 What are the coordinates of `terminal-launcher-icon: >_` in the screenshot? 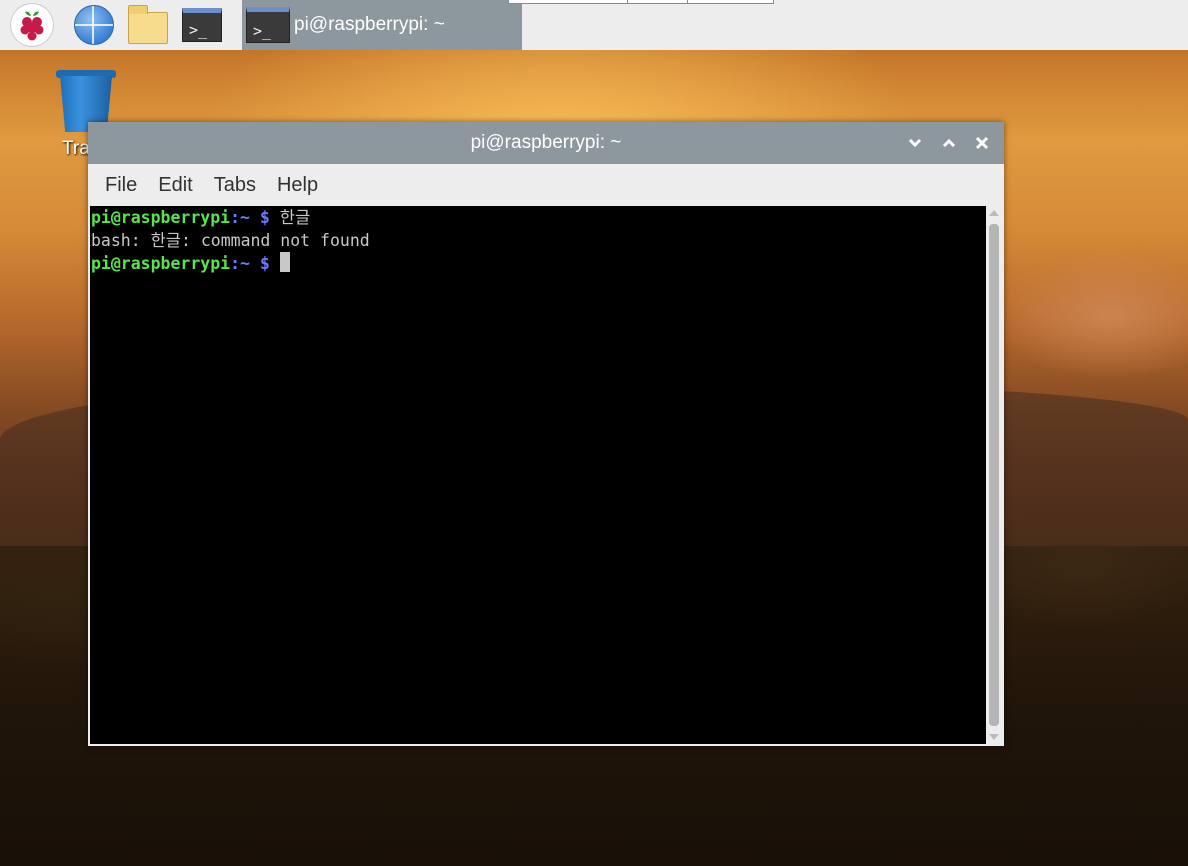 It's located at (202, 25).